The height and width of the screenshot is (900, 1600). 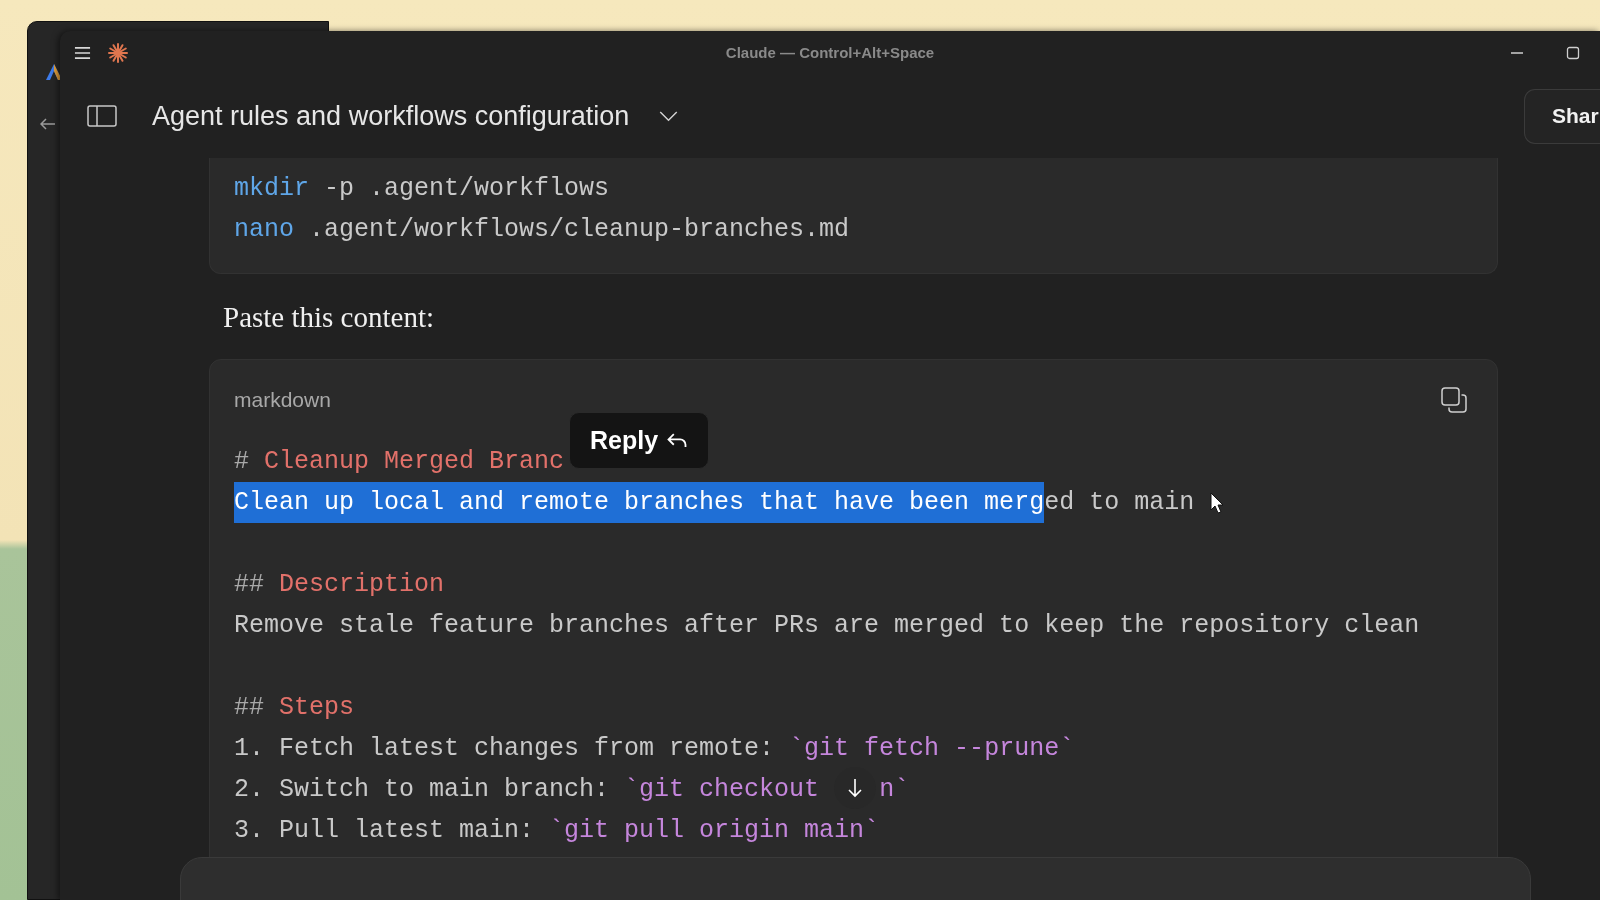 What do you see at coordinates (1573, 52) in the screenshot?
I see `maximize-icon` at bounding box center [1573, 52].